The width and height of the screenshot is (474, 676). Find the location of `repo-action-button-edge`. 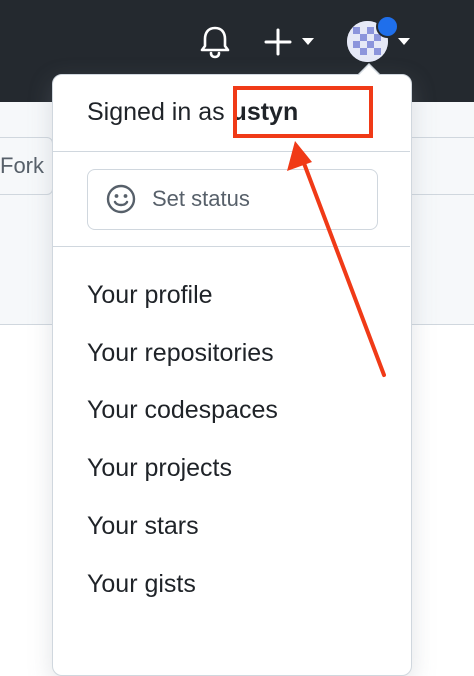

repo-action-button-edge is located at coordinates (442, 166).